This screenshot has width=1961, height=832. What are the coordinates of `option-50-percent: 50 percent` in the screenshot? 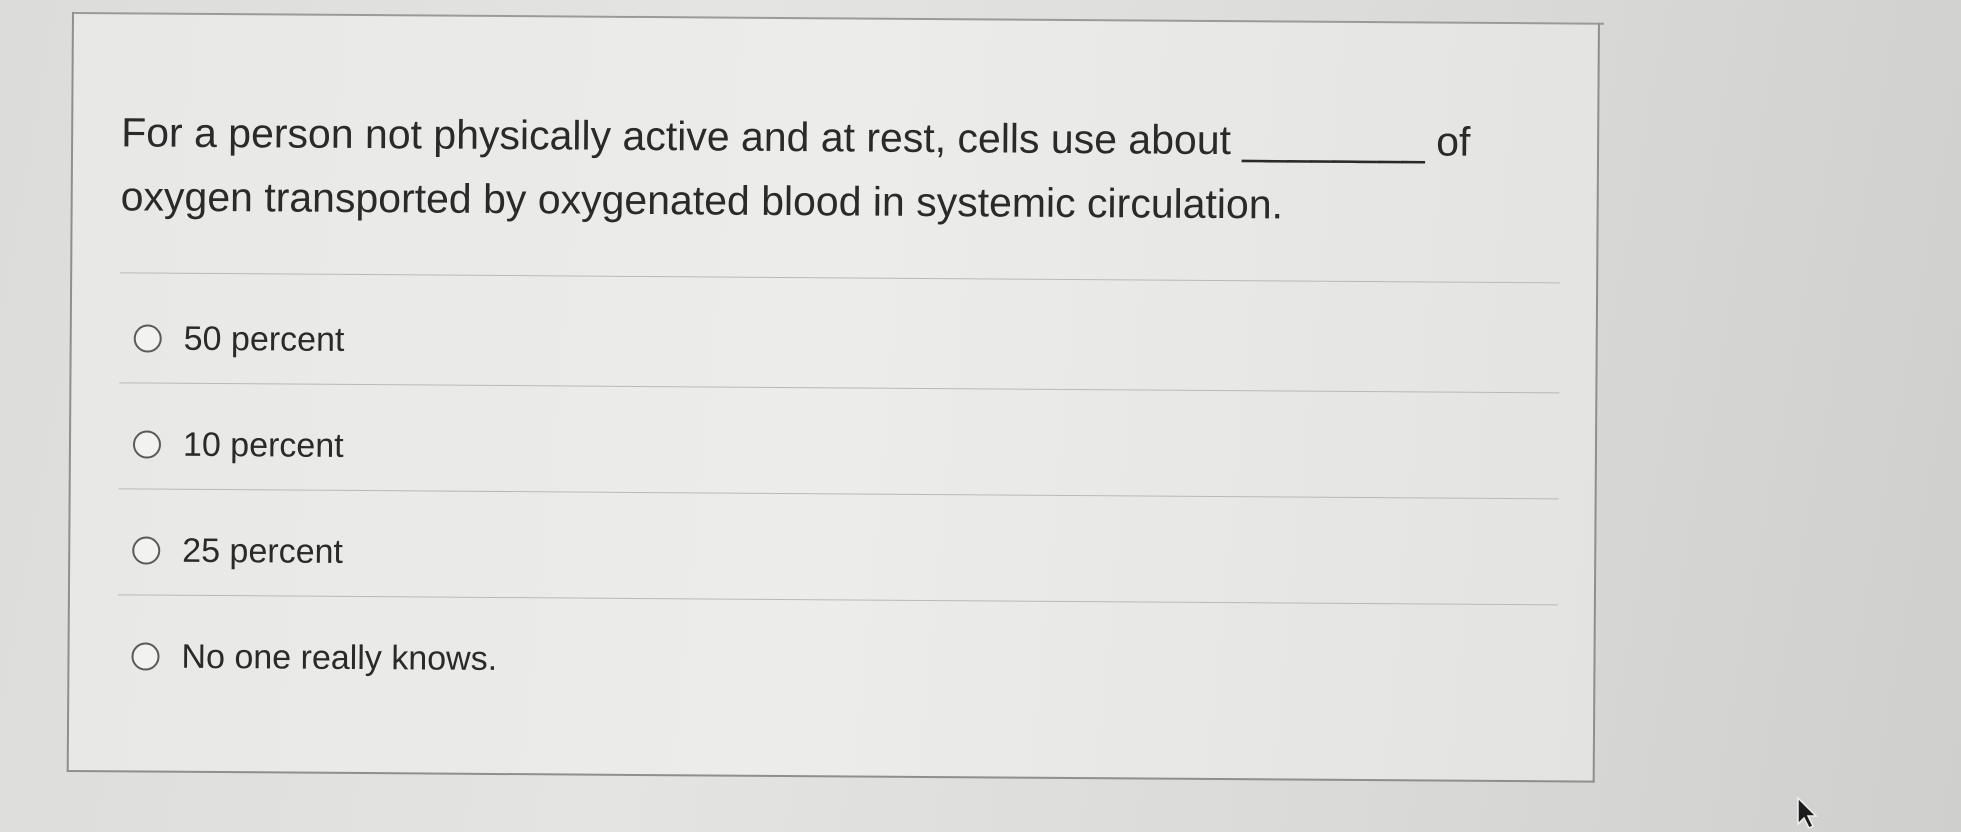 It's located at (239, 338).